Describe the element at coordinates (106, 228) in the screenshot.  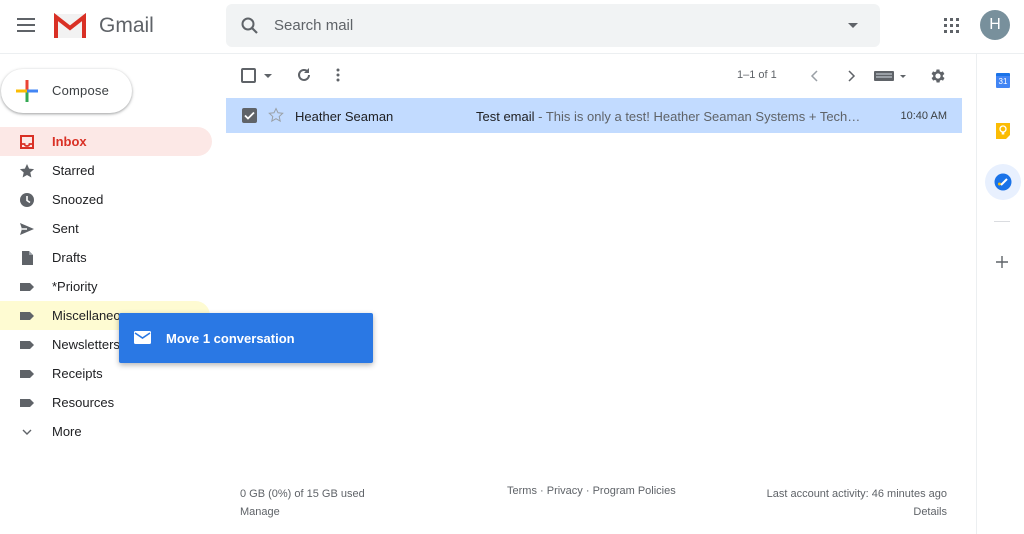
I see `sidebar-item-sent: Sent` at that location.